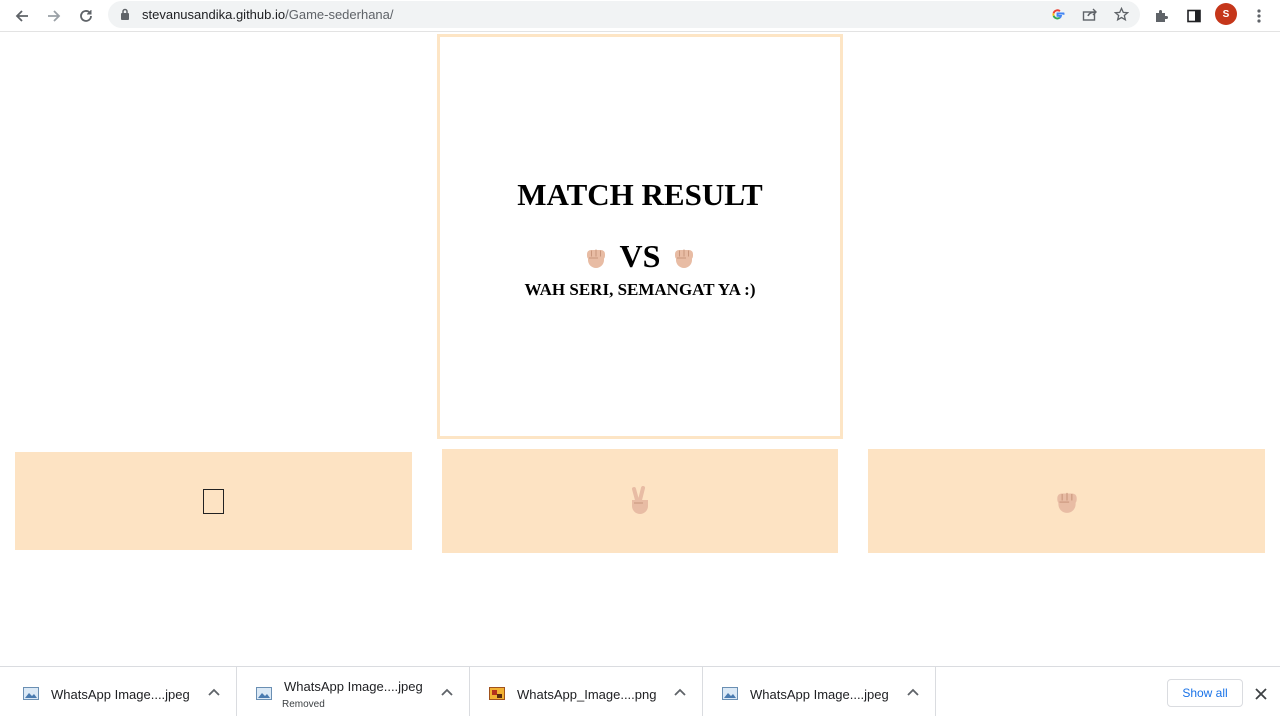 This screenshot has width=1280, height=716. I want to click on menu-button, so click(1259, 16).